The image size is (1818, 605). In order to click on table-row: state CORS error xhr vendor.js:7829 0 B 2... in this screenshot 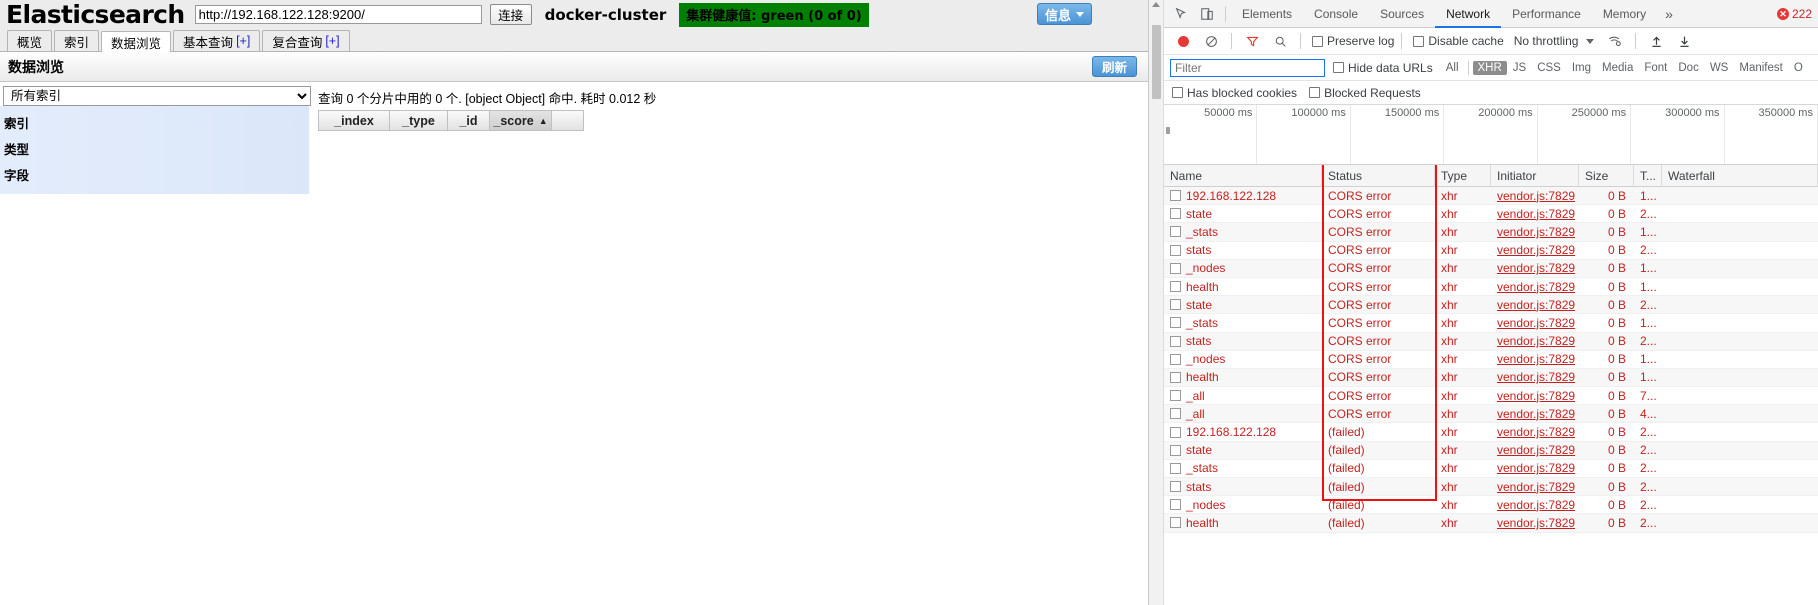, I will do `click(1491, 214)`.